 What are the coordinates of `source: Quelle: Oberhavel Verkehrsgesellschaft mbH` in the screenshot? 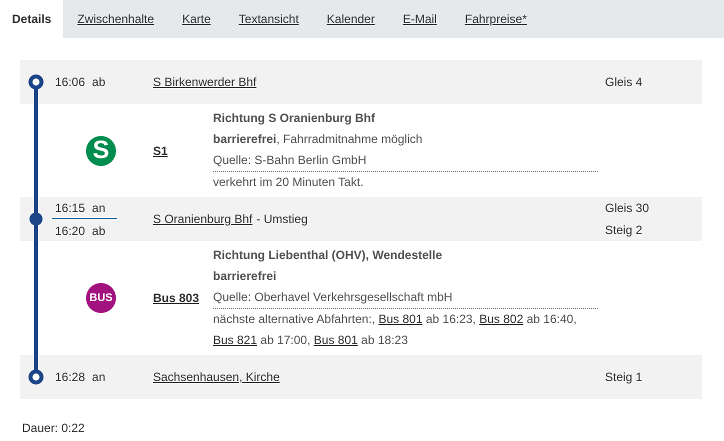 It's located at (333, 297).